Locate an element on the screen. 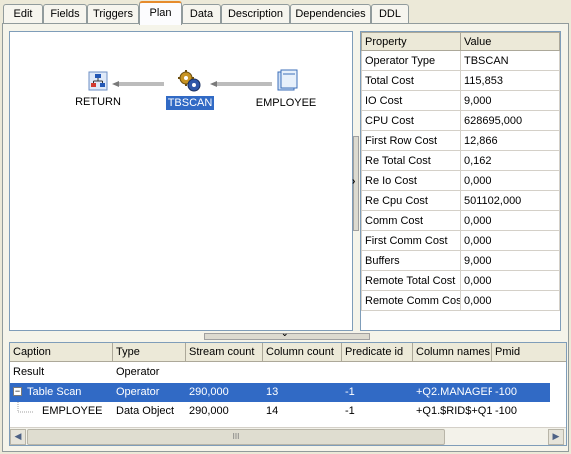  property-row: Total Cost 115,853 is located at coordinates (460, 80).